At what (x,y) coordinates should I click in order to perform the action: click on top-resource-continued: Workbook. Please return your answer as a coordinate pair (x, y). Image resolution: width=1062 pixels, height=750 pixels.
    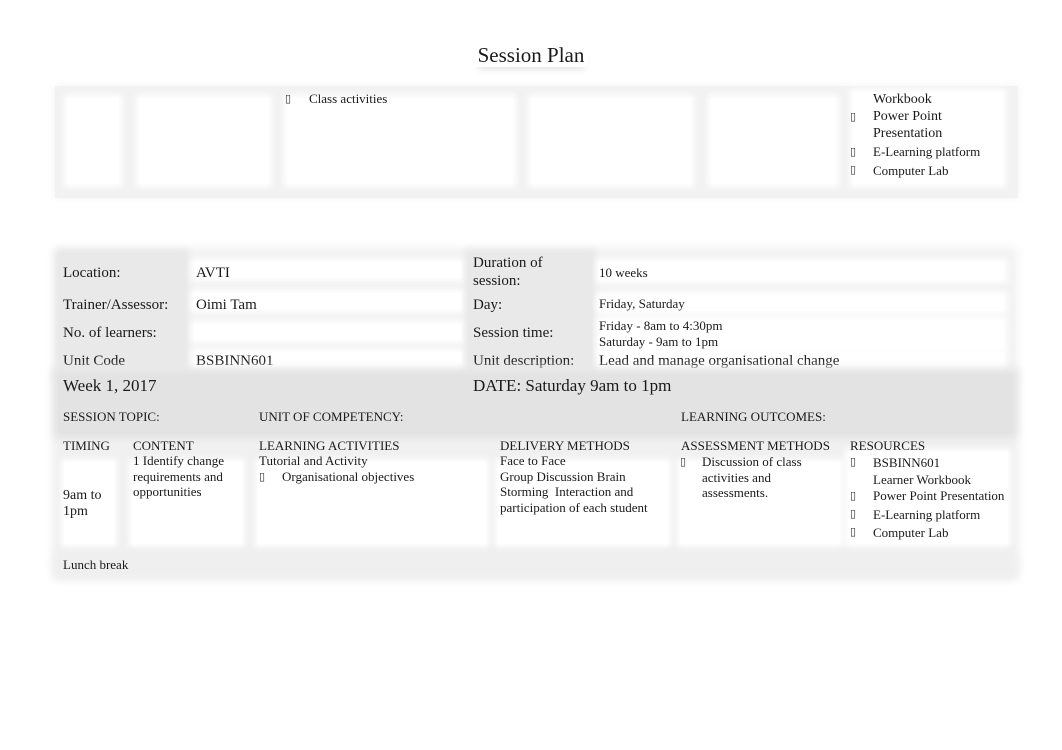
    Looking at the image, I should click on (902, 99).